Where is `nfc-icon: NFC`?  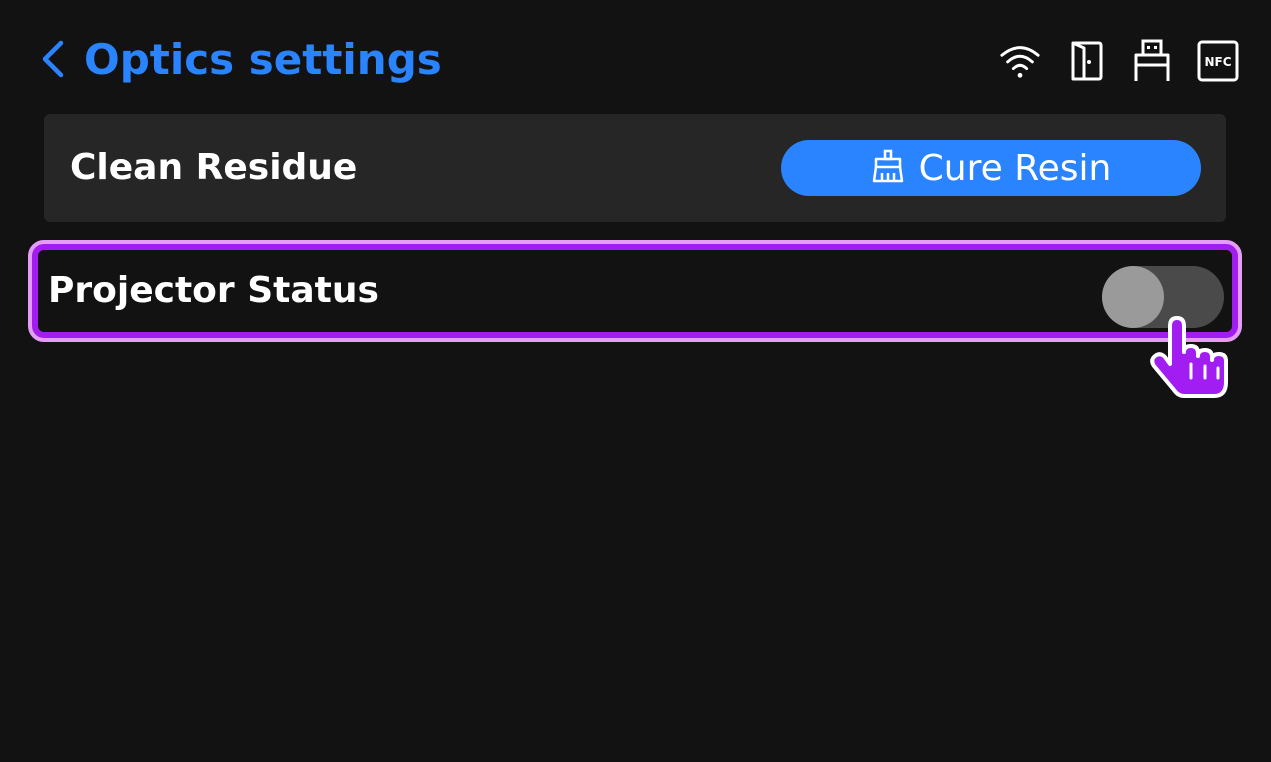
nfc-icon: NFC is located at coordinates (1218, 61).